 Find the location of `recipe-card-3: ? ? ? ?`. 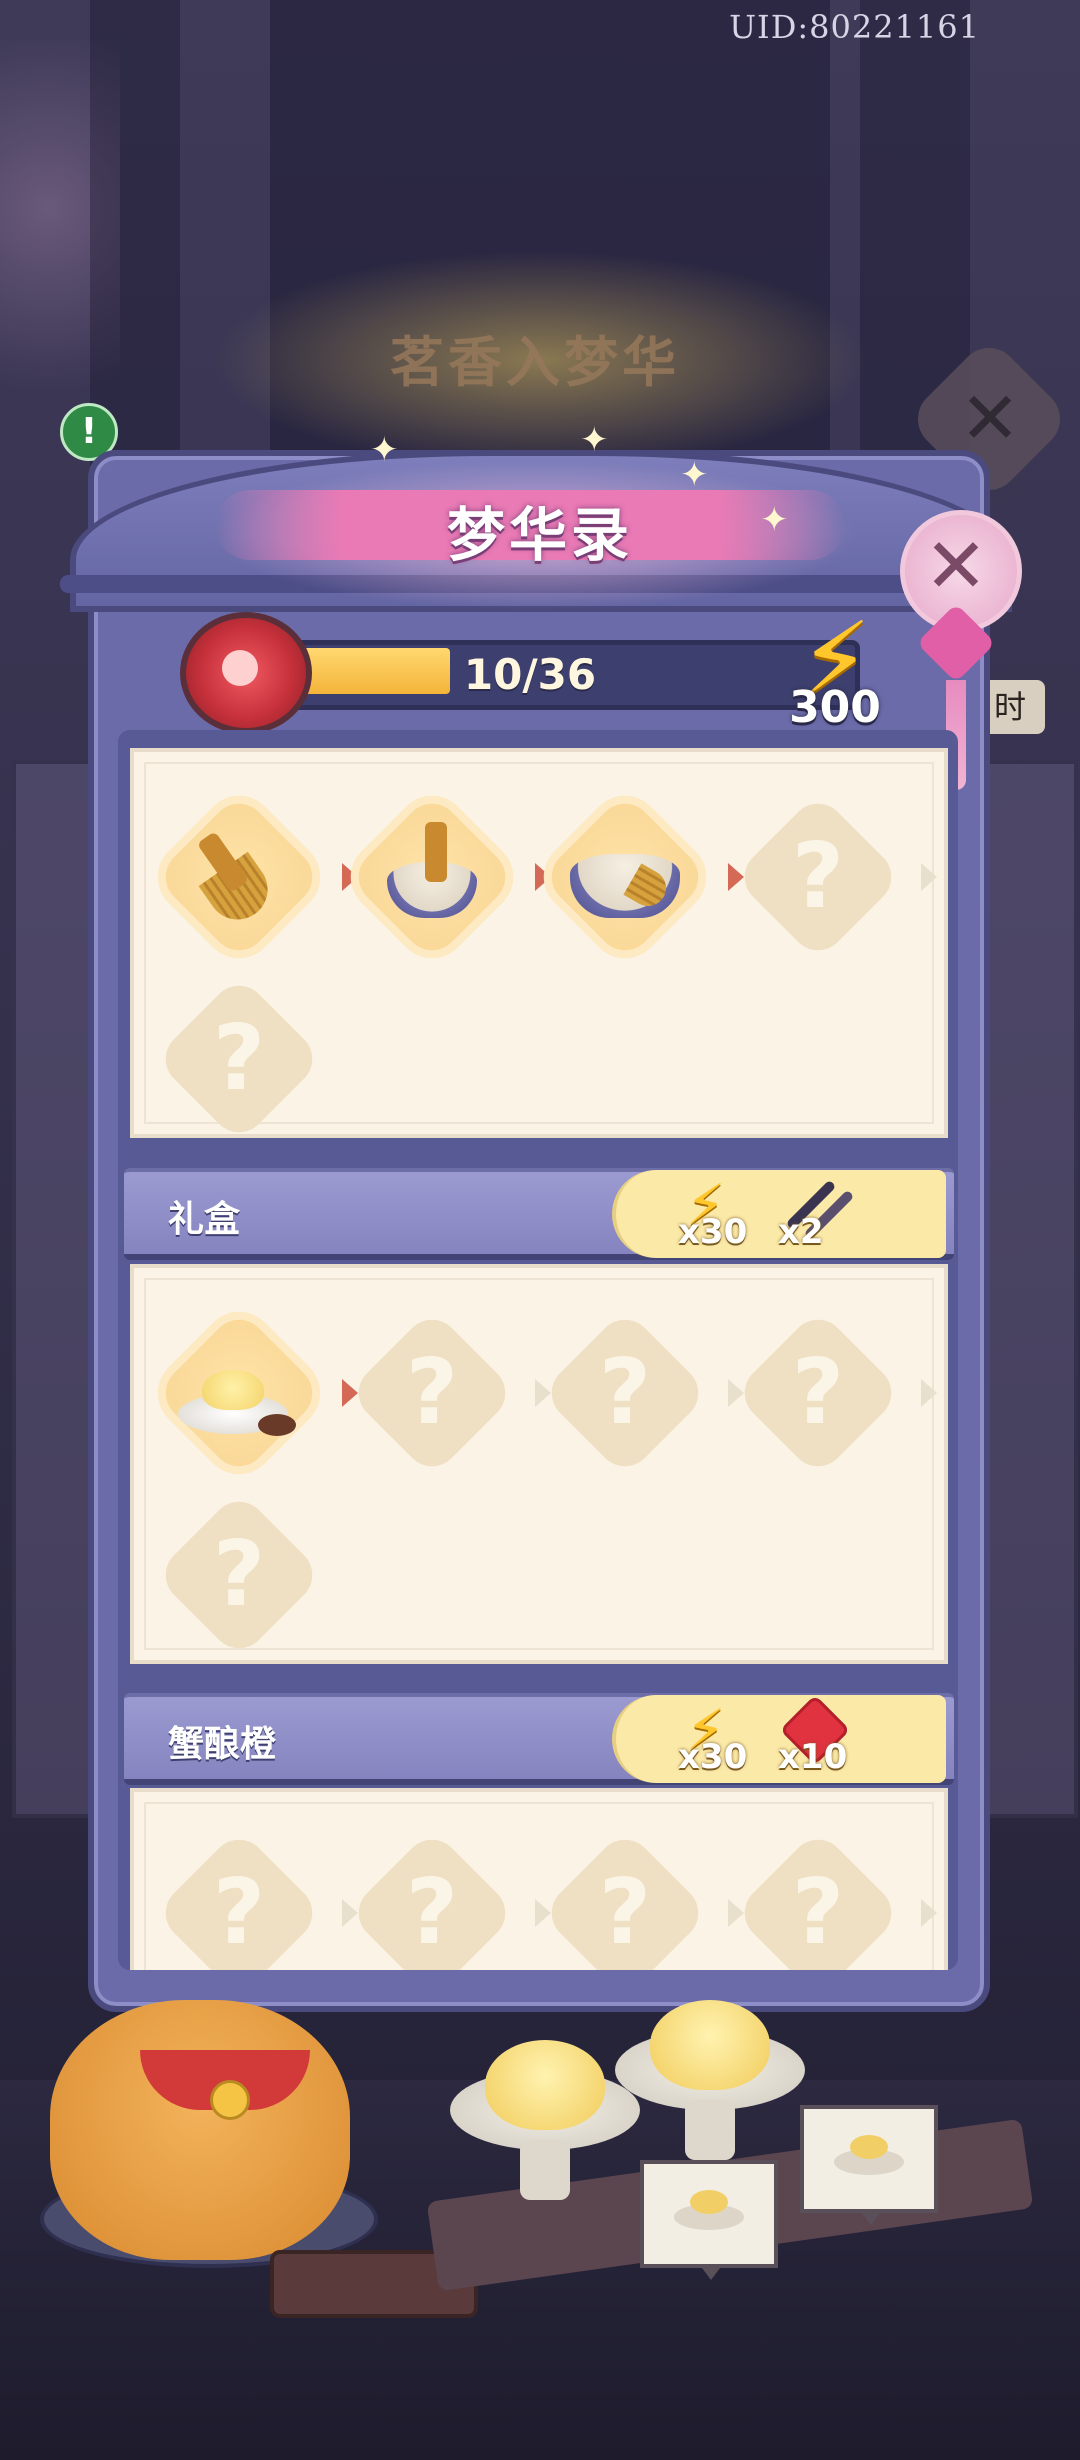

recipe-card-3: ? ? ? ? is located at coordinates (539, 1879).